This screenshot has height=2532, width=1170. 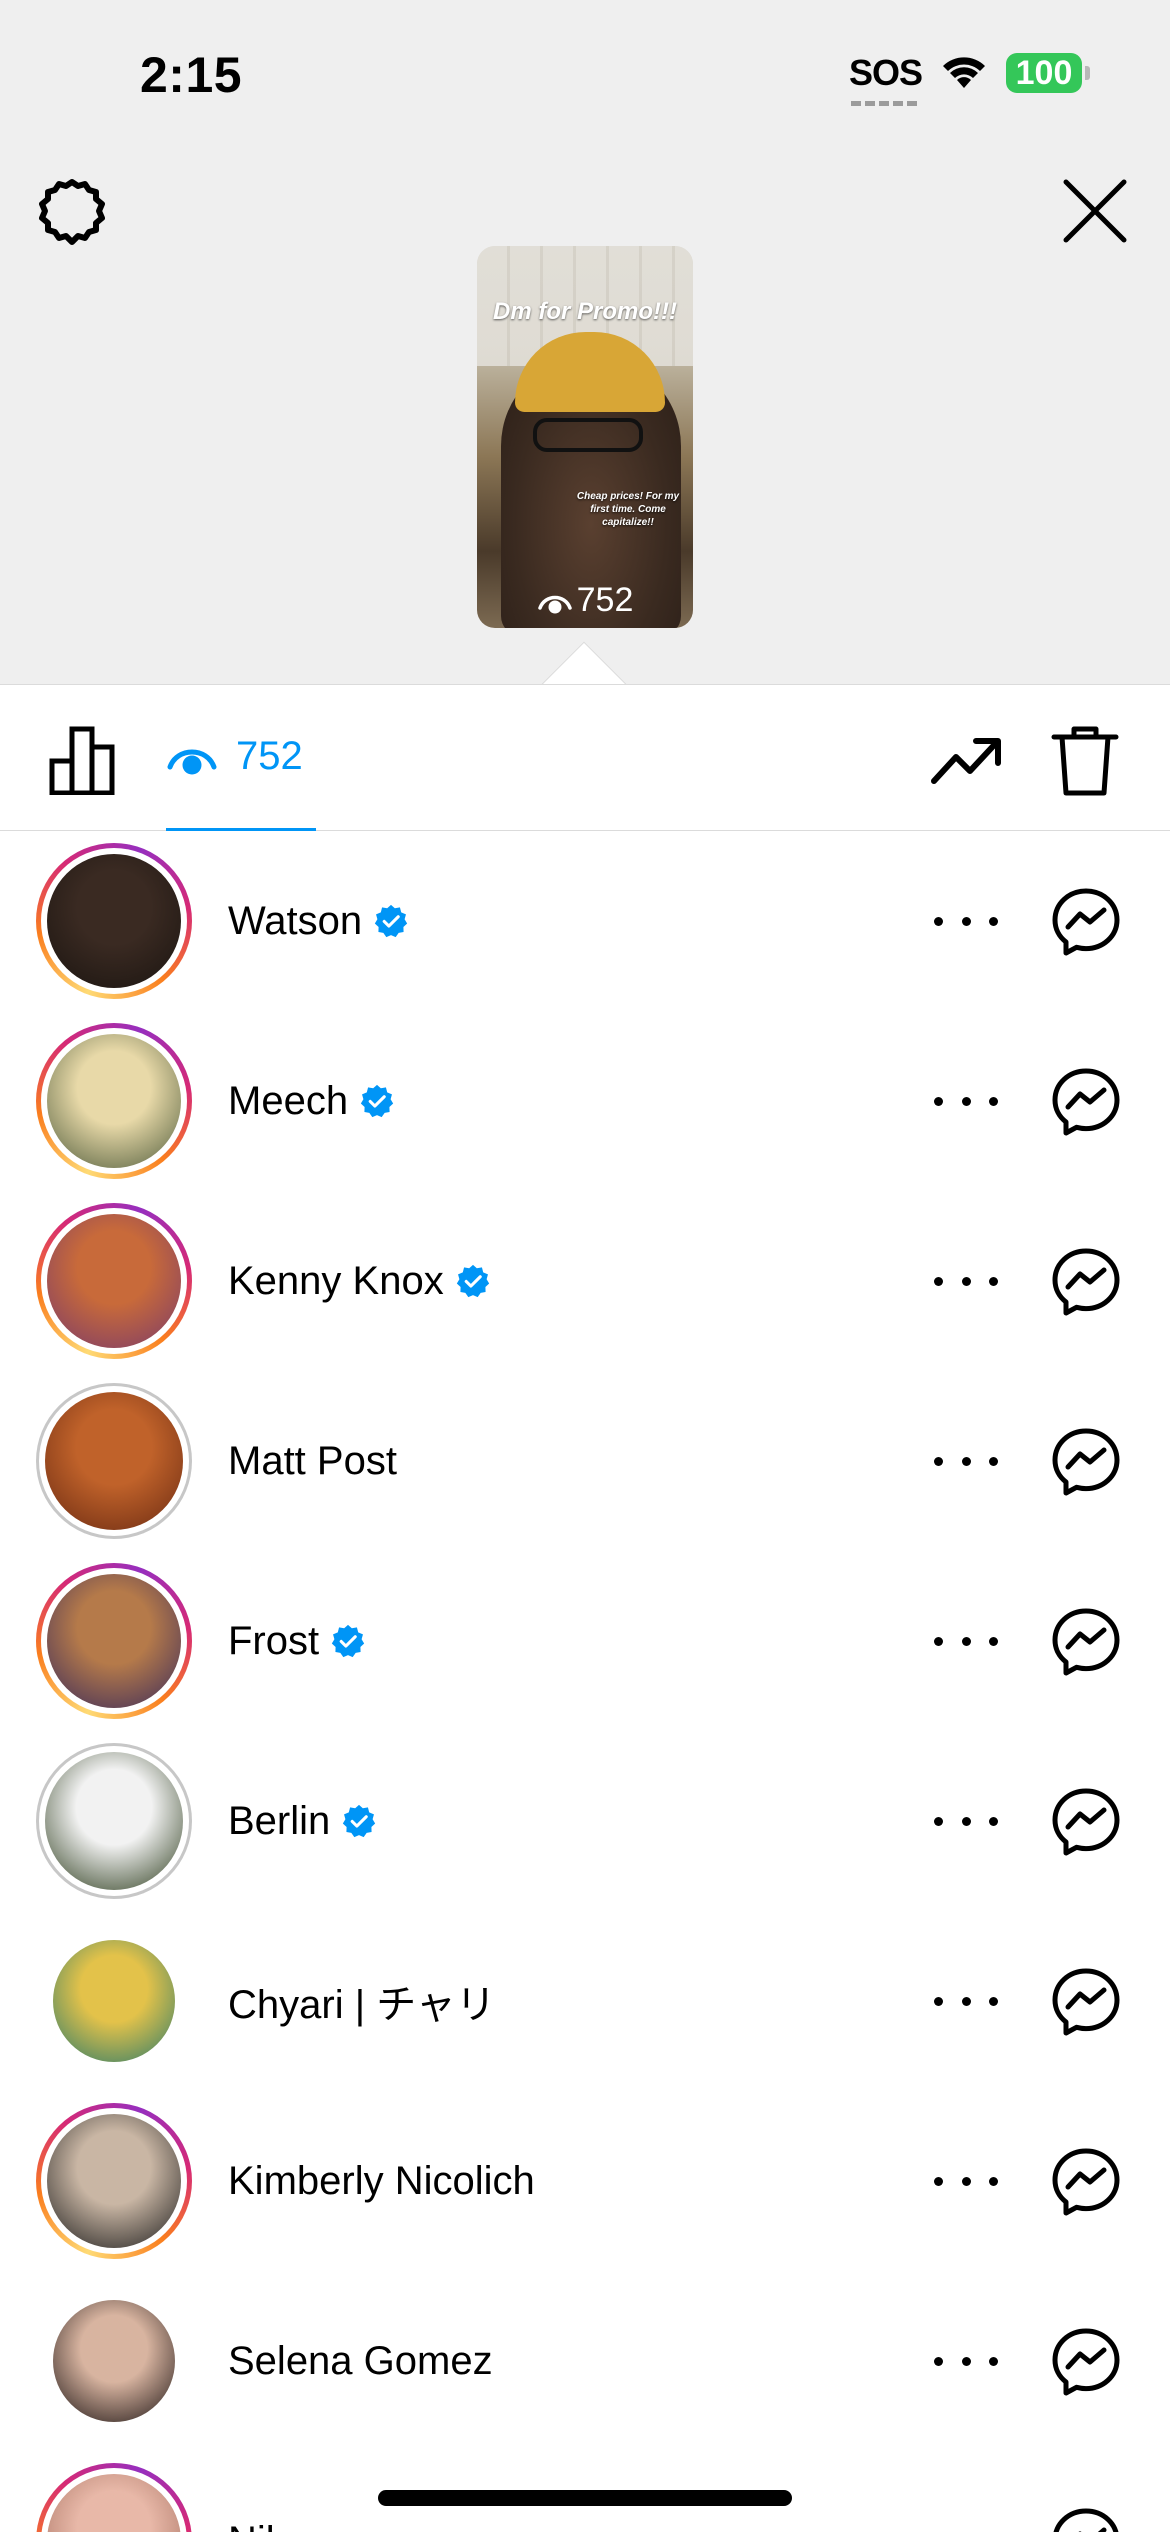 What do you see at coordinates (585, 1641) in the screenshot?
I see `viewer-row: Frost` at bounding box center [585, 1641].